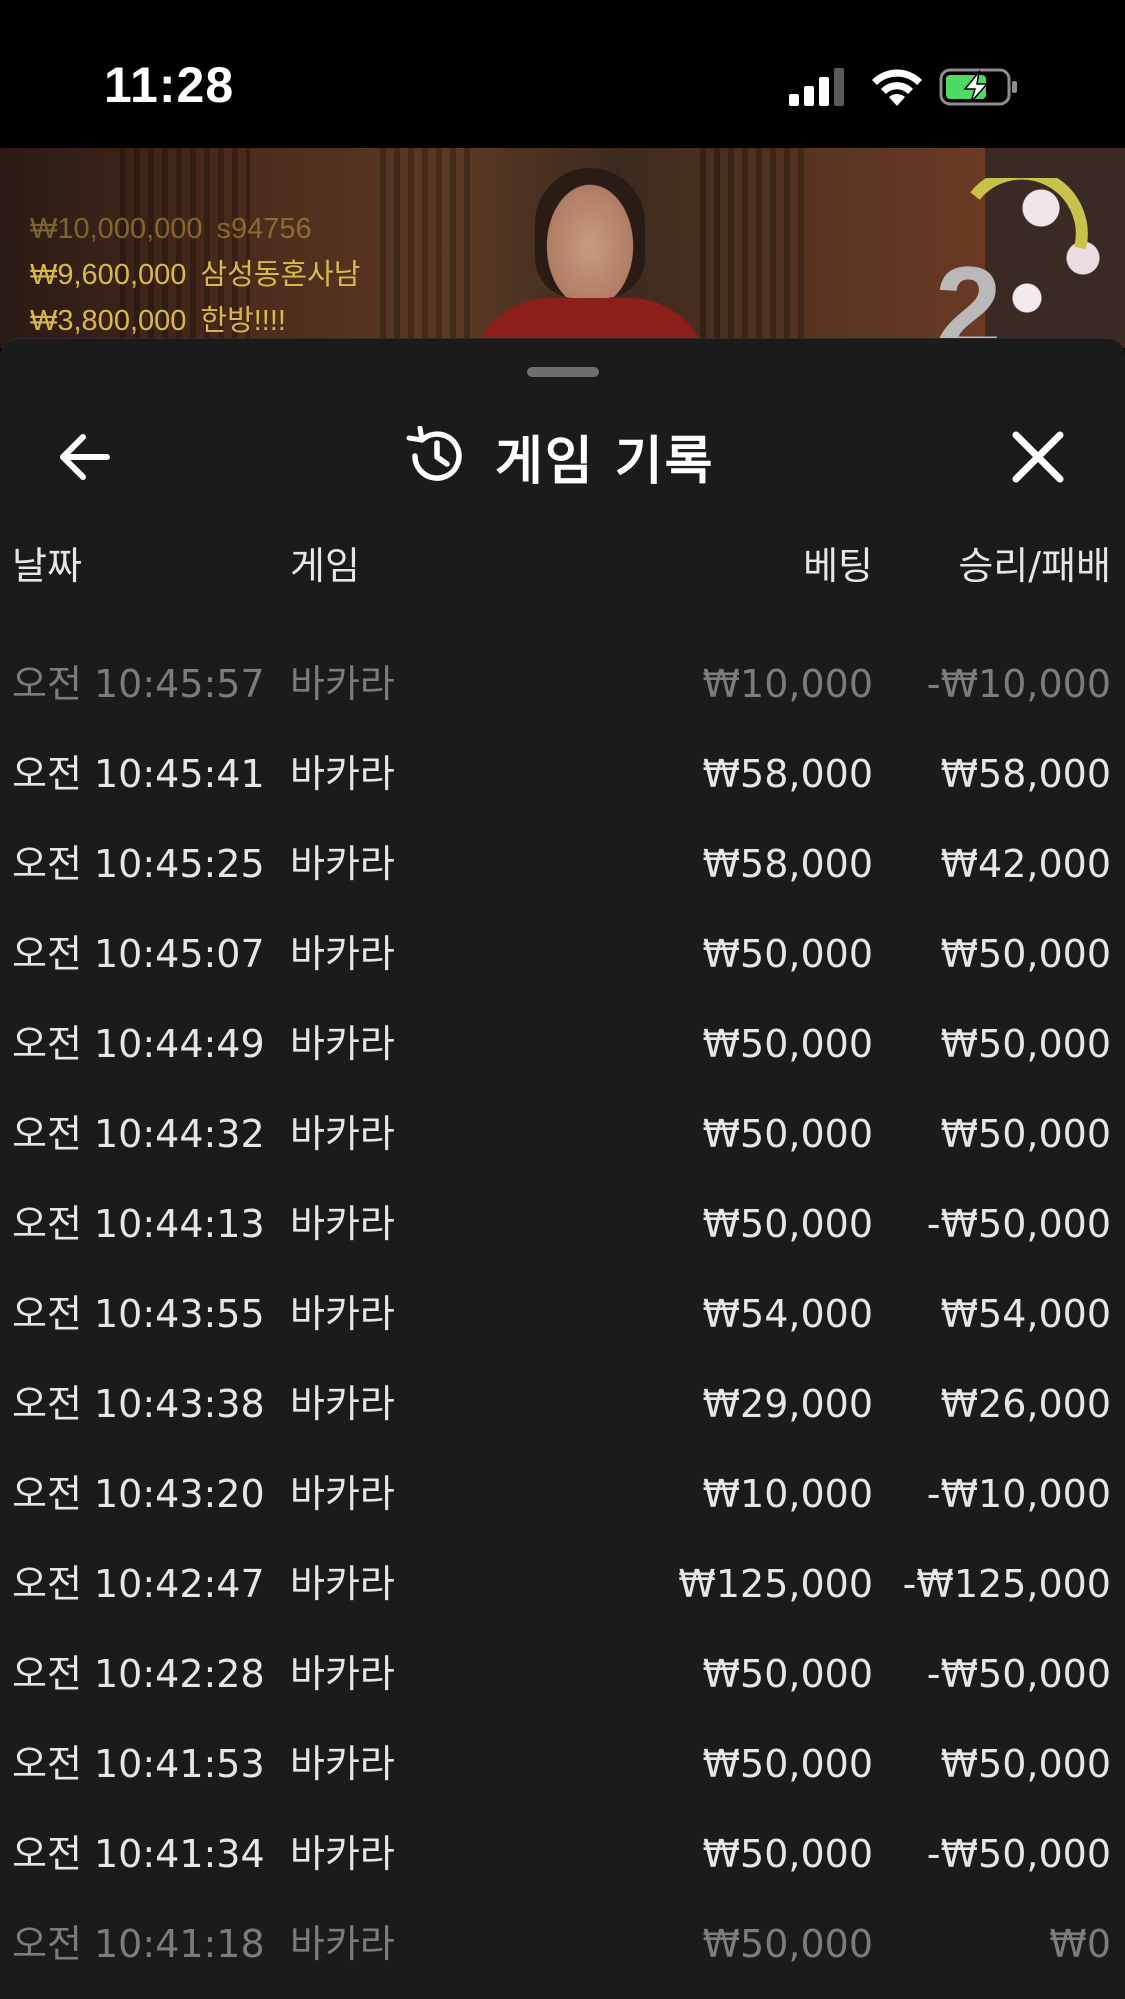 This screenshot has width=1125, height=1999. I want to click on winner-entry: ₩10,000,000 s94756, so click(202, 229).